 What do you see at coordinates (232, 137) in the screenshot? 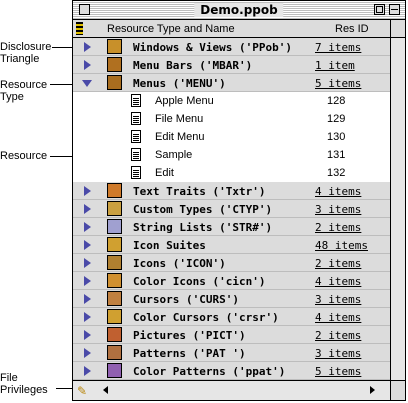
I see `resource-row: Edit Menu 130` at bounding box center [232, 137].